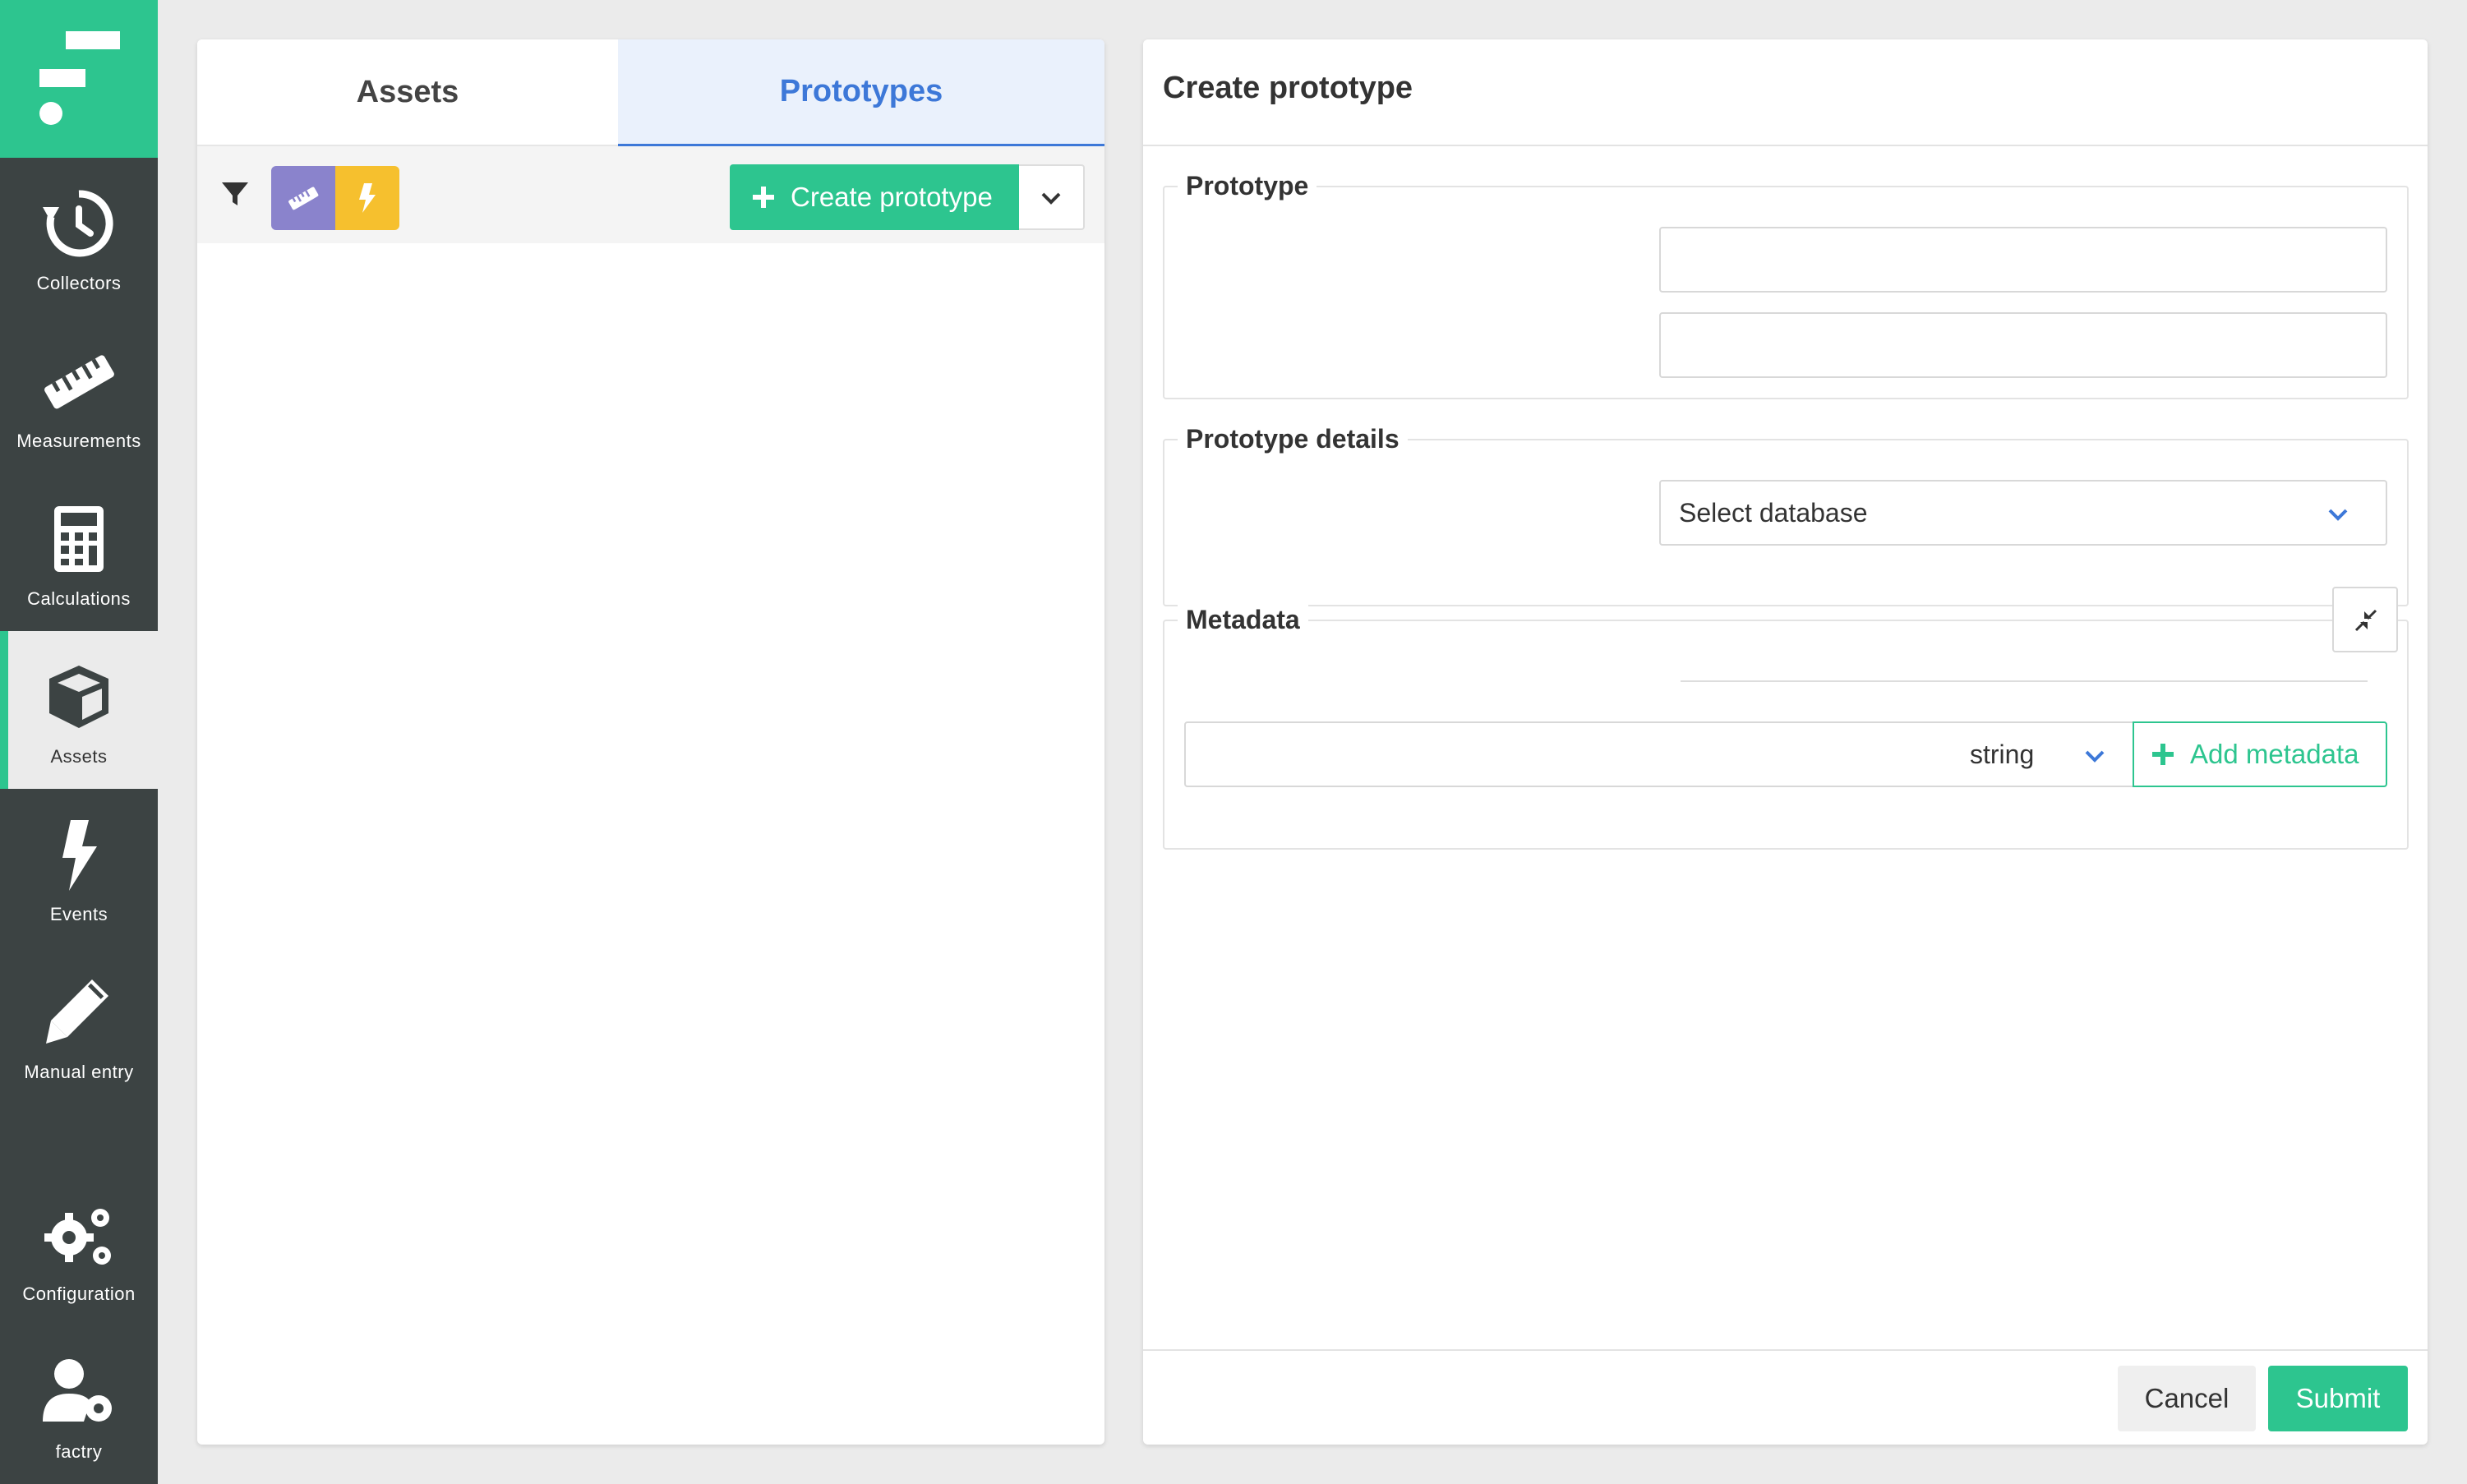 Image resolution: width=2467 pixels, height=1484 pixels. I want to click on tab-prototypes: Prototypes, so click(861, 93).